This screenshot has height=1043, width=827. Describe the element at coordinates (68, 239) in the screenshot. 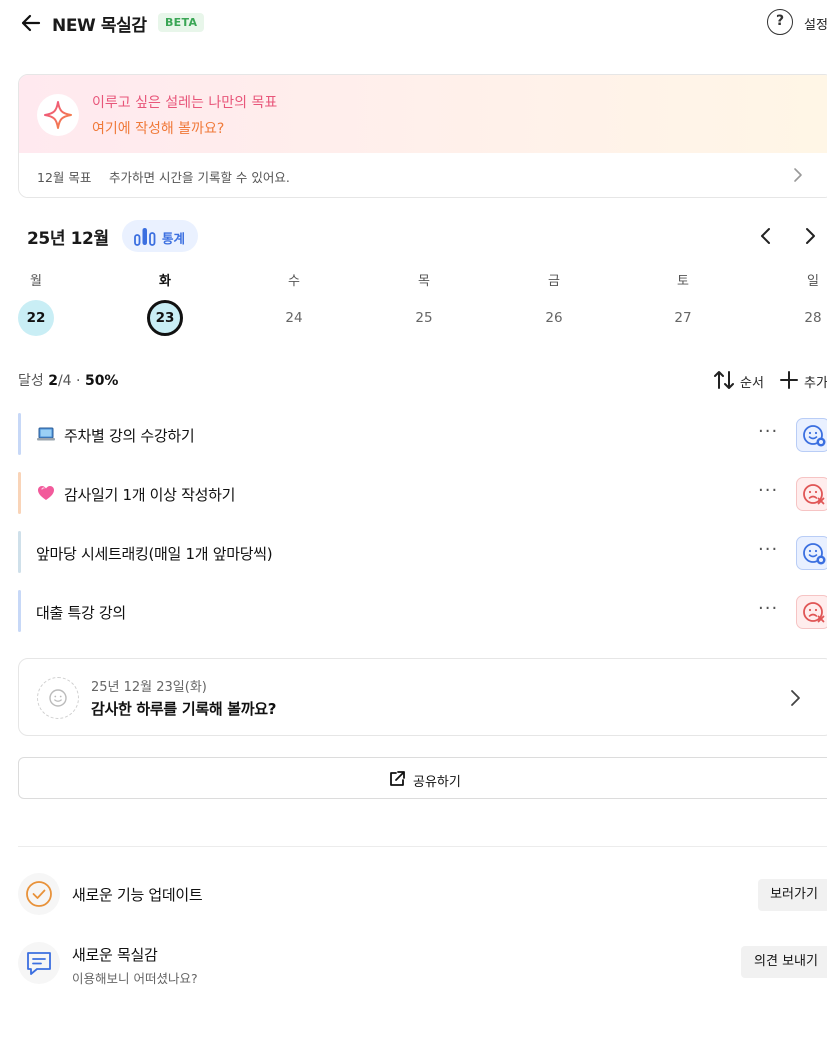

I see `month-label: 25년 12월` at that location.